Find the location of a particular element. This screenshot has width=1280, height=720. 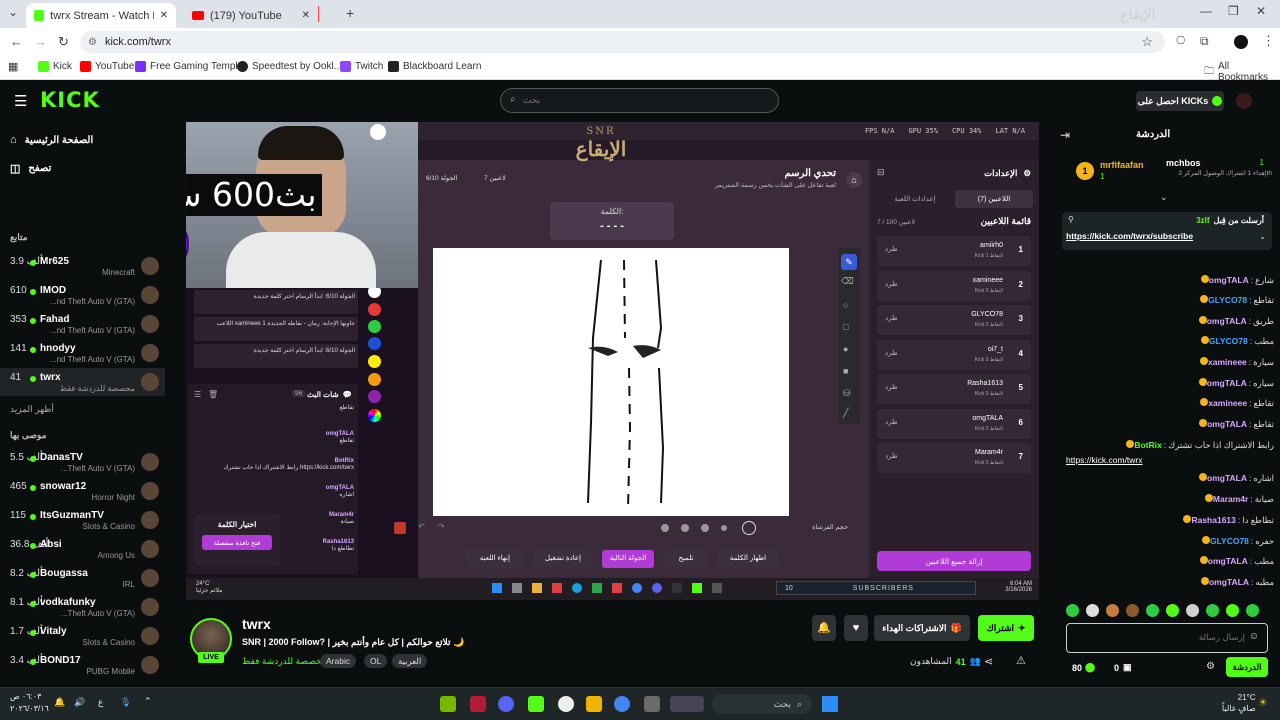

panel-toggle-icon: ⊟ is located at coordinates (881, 172).